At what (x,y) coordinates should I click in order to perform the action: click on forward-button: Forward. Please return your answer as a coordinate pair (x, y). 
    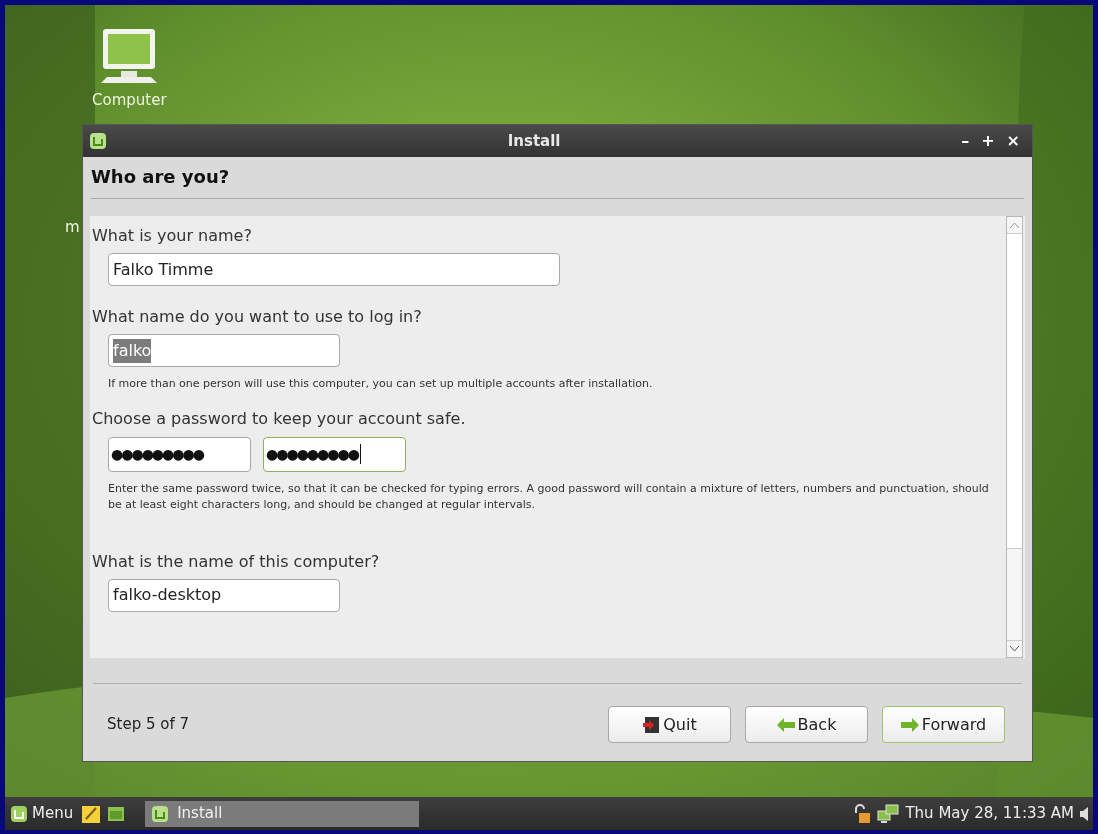
    Looking at the image, I should click on (943, 724).